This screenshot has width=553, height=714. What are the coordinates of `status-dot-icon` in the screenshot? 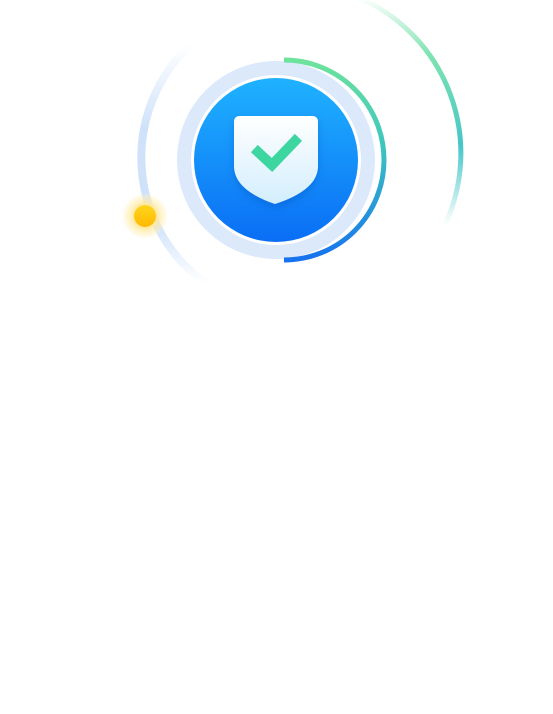 It's located at (145, 216).